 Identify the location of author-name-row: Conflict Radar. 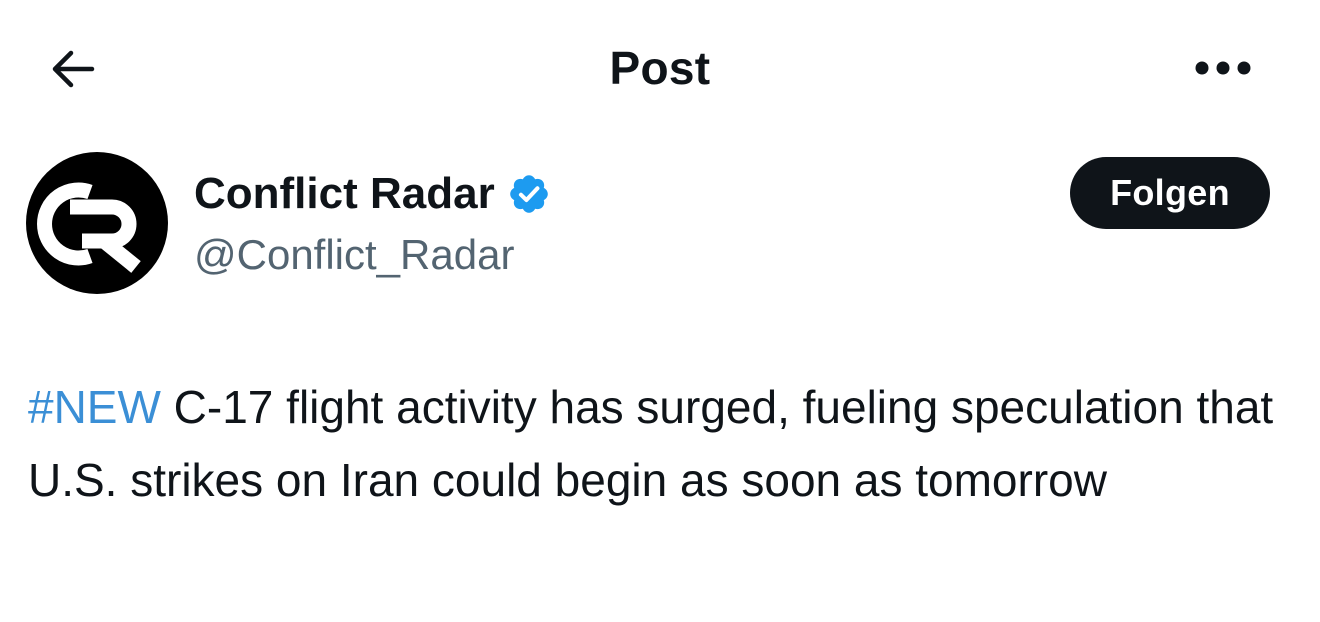
(372, 194).